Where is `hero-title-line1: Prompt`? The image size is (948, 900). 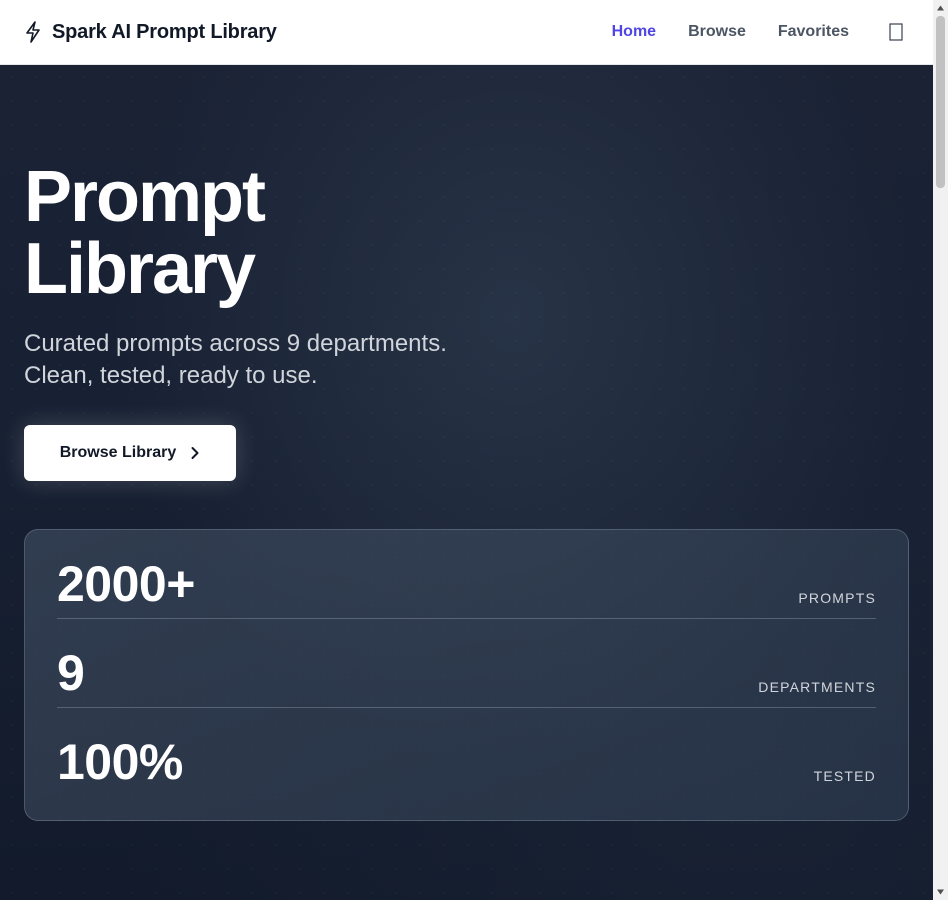
hero-title-line1: Prompt is located at coordinates (145, 197).